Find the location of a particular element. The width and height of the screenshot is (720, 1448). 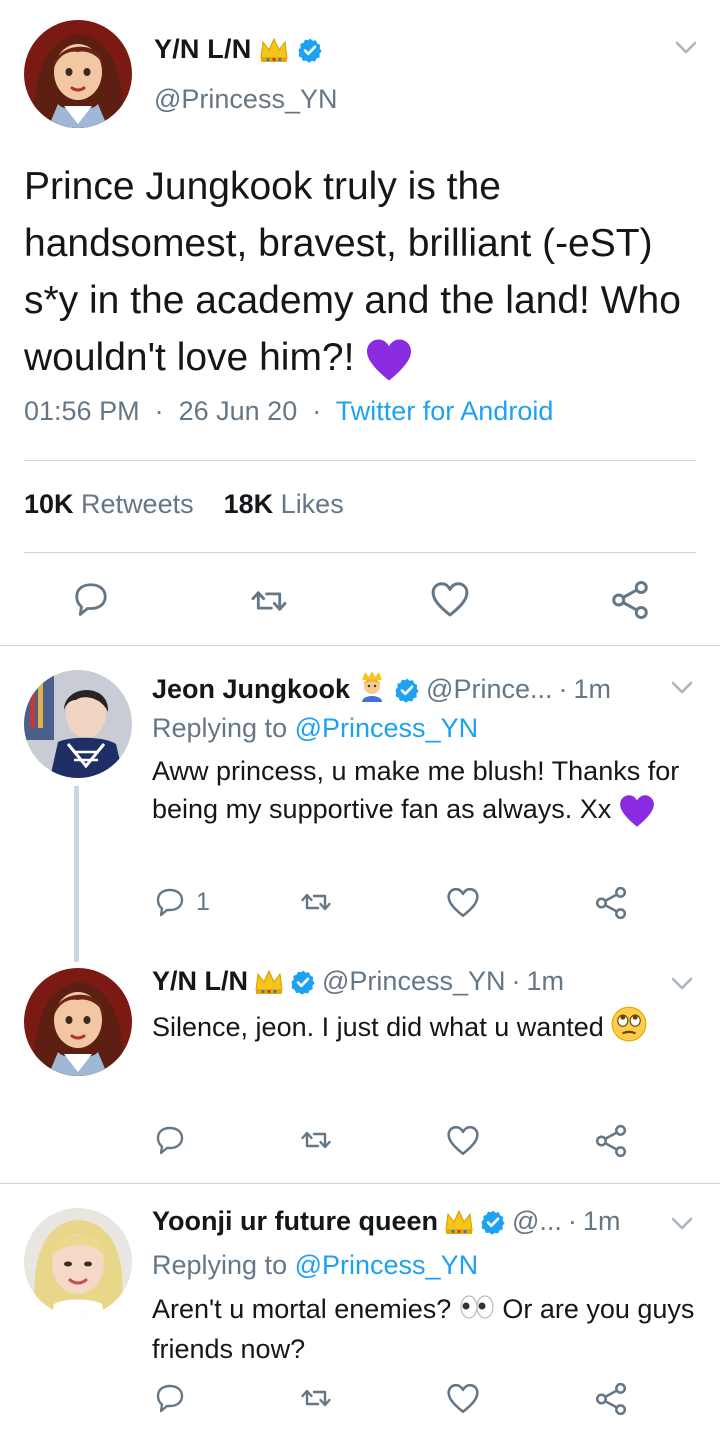

thread-line is located at coordinates (76, 874).